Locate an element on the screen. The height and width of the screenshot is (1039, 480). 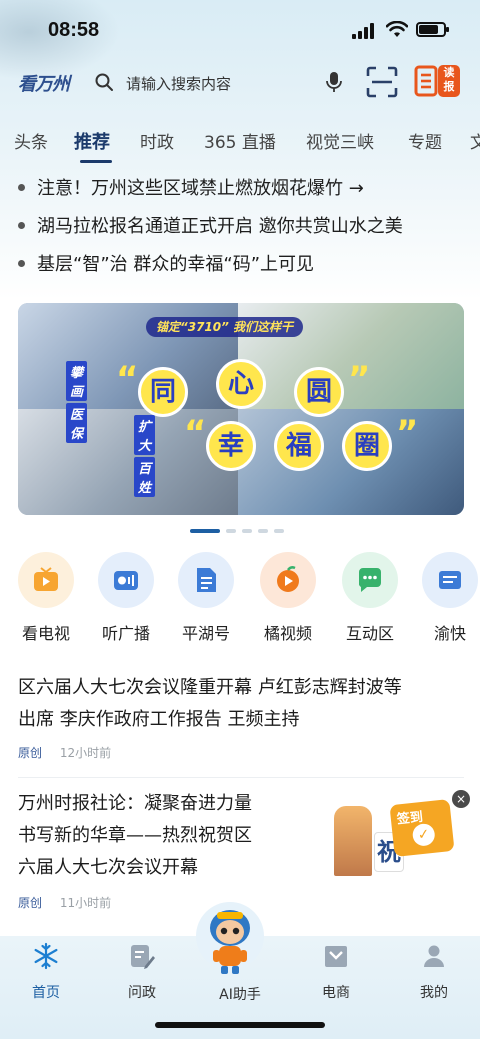
banner-big-char: 同 is located at coordinates (163, 392).